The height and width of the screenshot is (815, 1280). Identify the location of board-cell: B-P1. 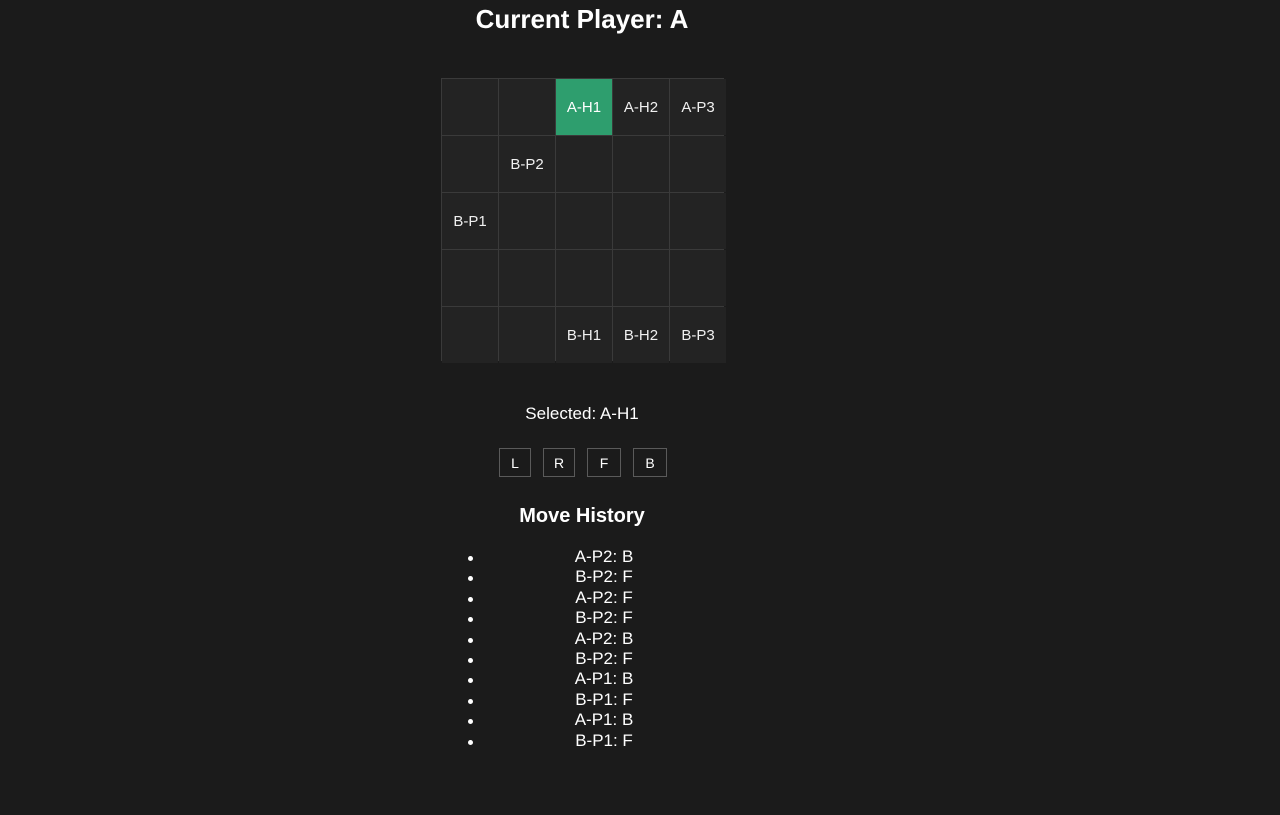
(470, 221).